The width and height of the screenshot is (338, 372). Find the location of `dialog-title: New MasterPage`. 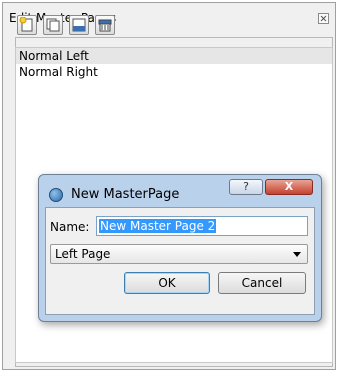

dialog-title: New MasterPage is located at coordinates (125, 194).